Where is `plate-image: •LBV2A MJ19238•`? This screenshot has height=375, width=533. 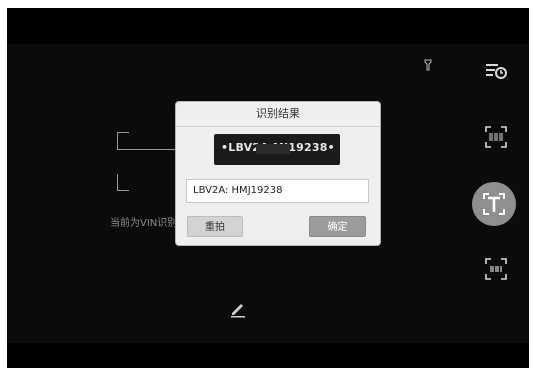
plate-image: •LBV2A MJ19238• is located at coordinates (277, 149).